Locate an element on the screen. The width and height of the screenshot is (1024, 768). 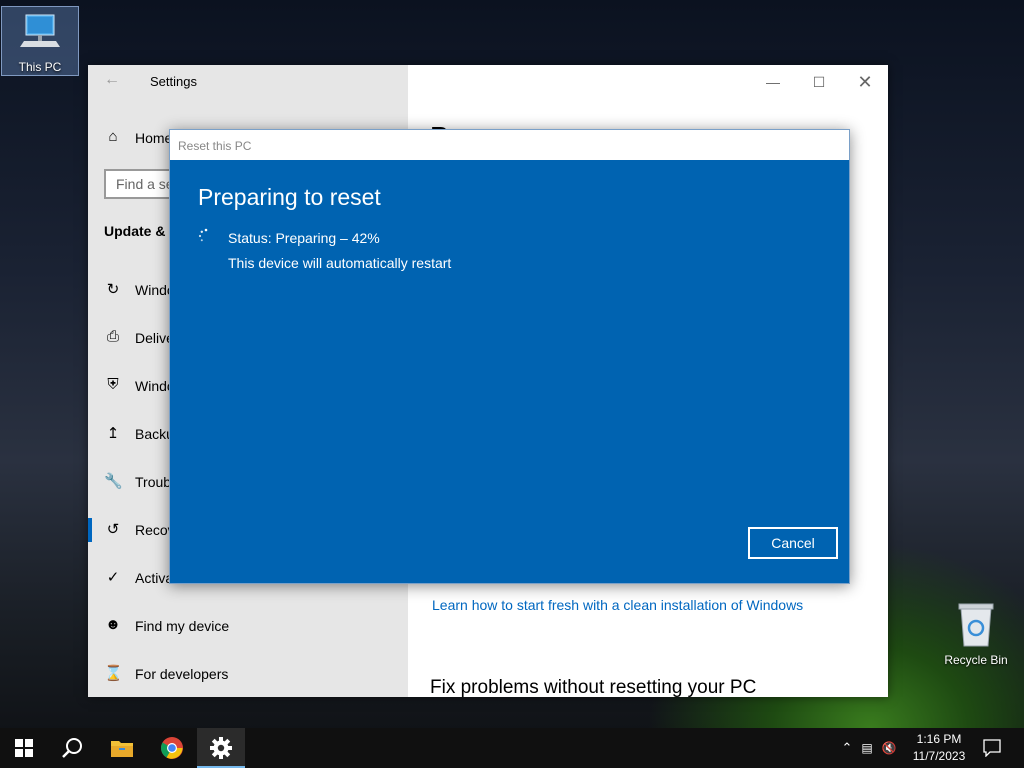
check-circle-icon: ✓ is located at coordinates (113, 577).